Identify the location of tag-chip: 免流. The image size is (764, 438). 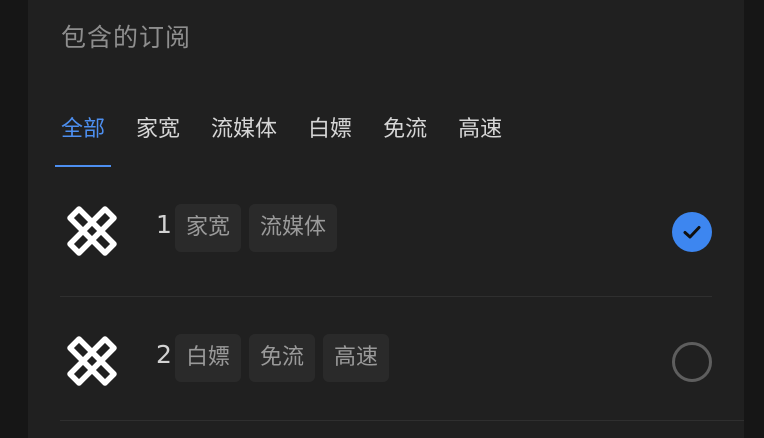
(282, 358).